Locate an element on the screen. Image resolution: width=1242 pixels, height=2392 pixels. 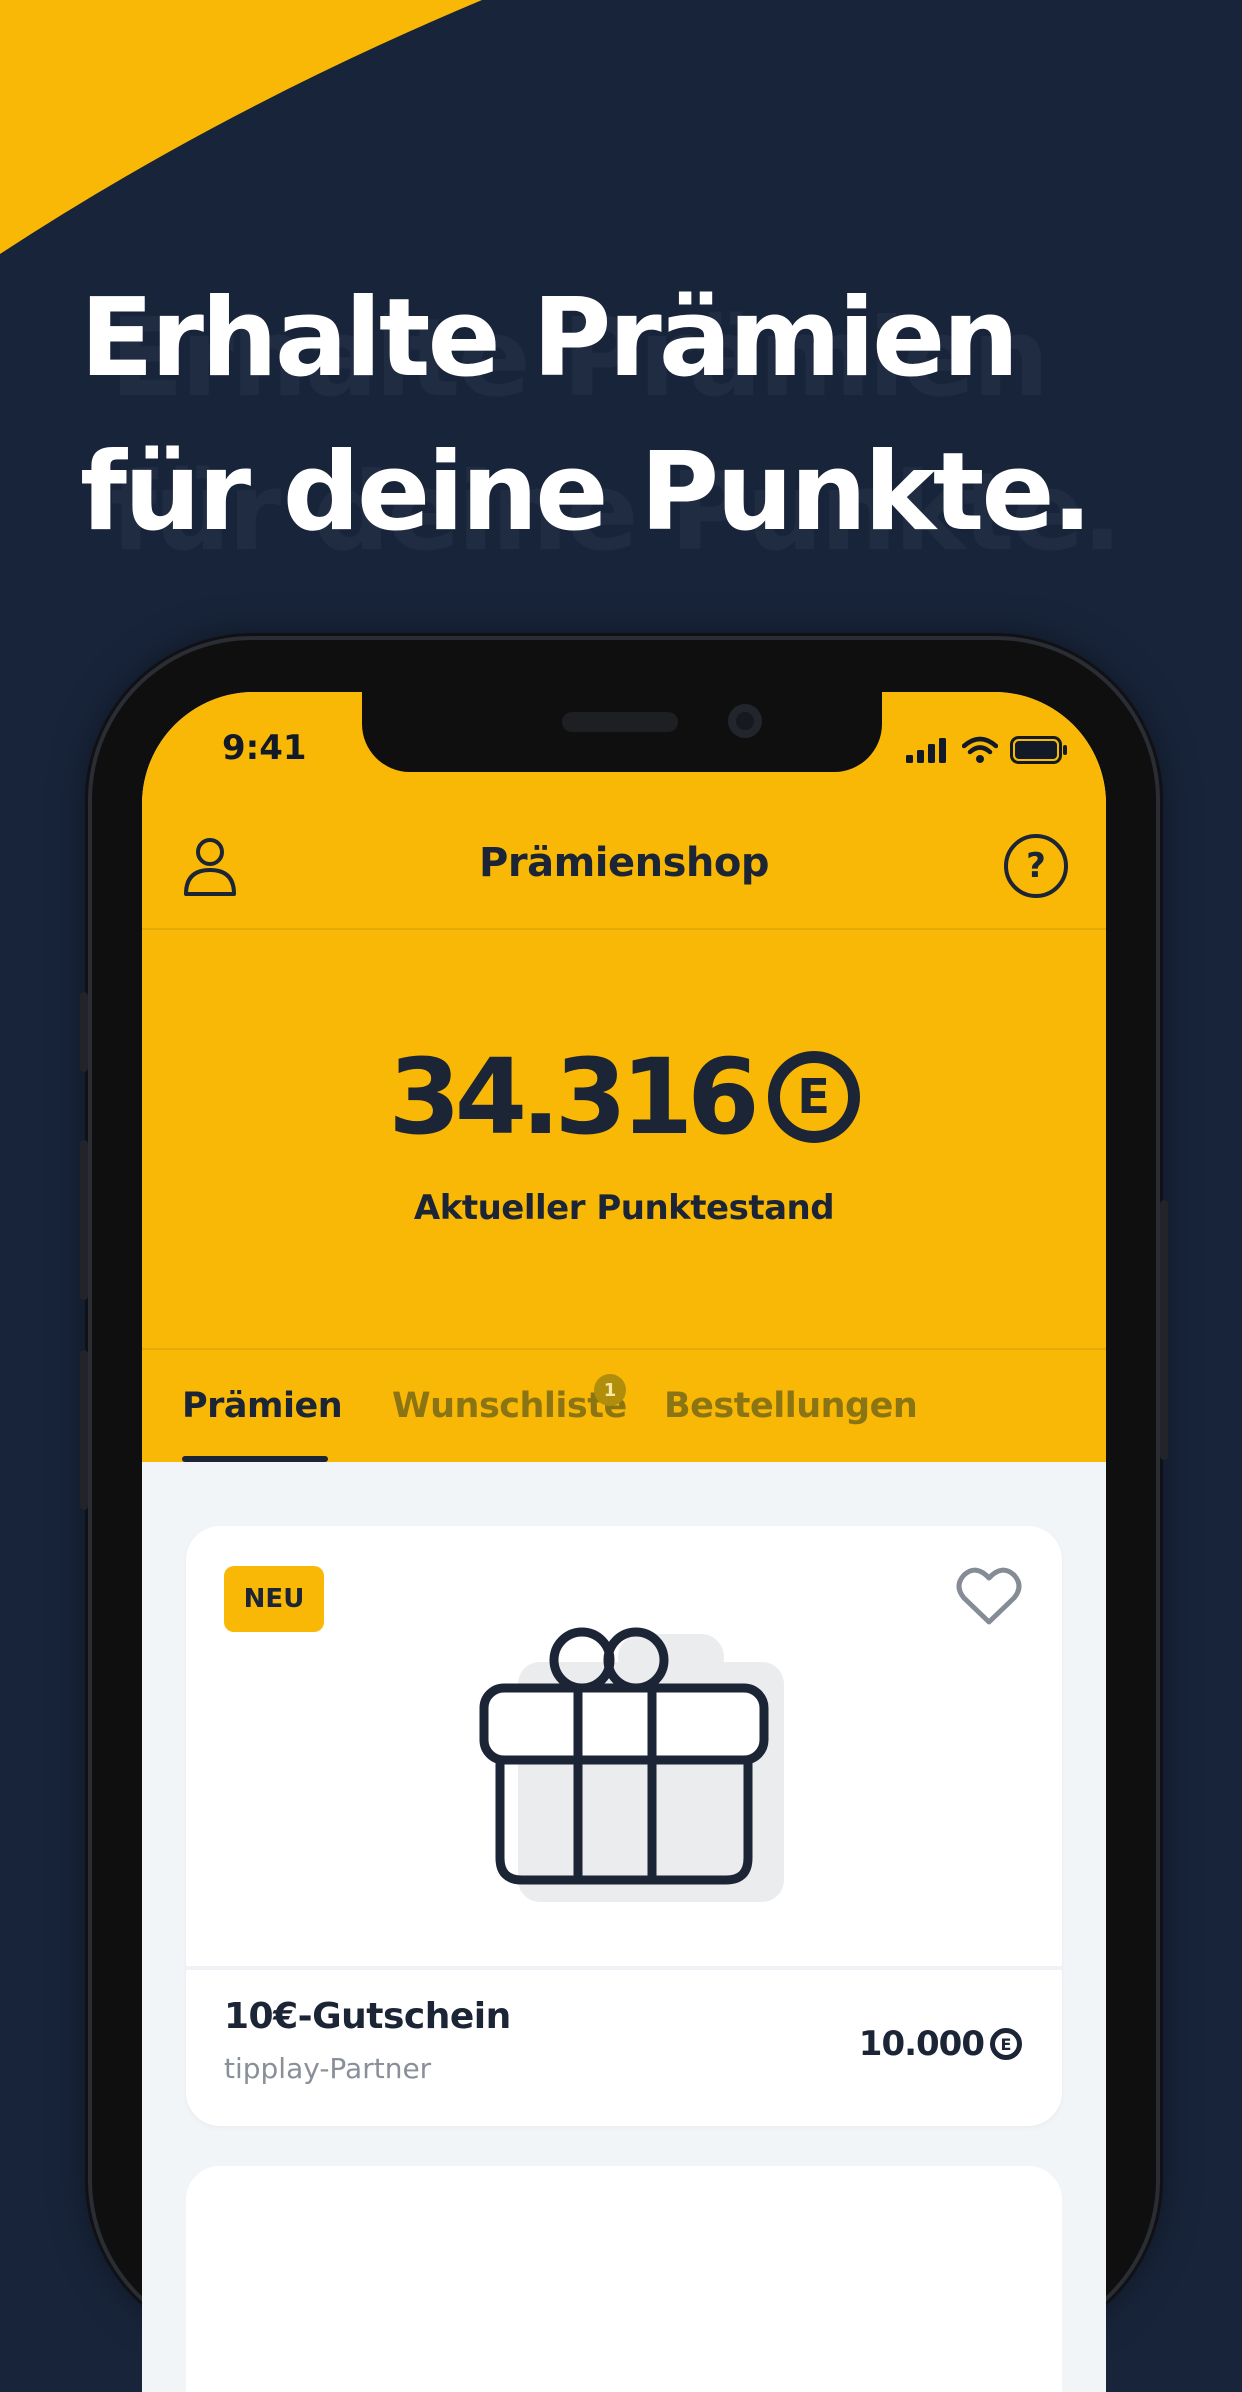
mute-switch is located at coordinates (84, 1032).